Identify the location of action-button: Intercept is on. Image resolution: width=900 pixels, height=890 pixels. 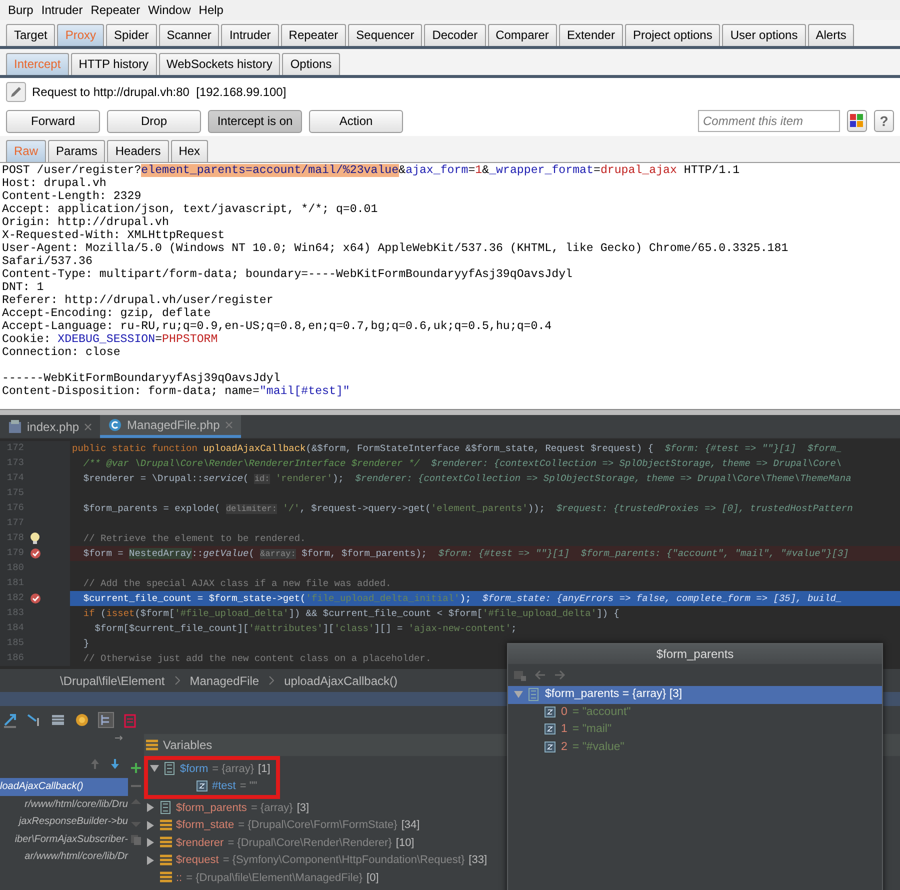
(255, 121).